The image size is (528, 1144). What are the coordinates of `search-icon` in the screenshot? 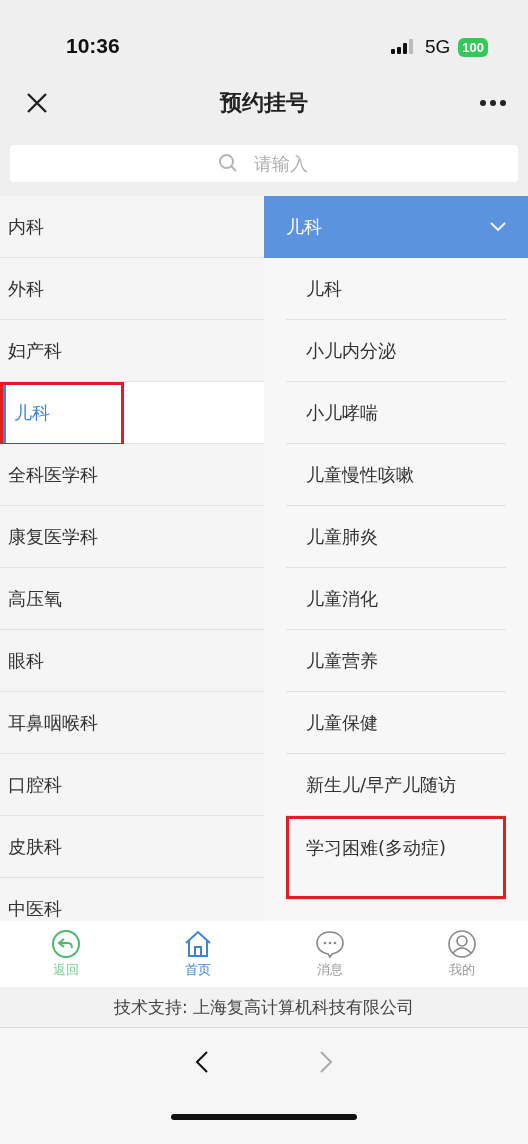 It's located at (228, 163).